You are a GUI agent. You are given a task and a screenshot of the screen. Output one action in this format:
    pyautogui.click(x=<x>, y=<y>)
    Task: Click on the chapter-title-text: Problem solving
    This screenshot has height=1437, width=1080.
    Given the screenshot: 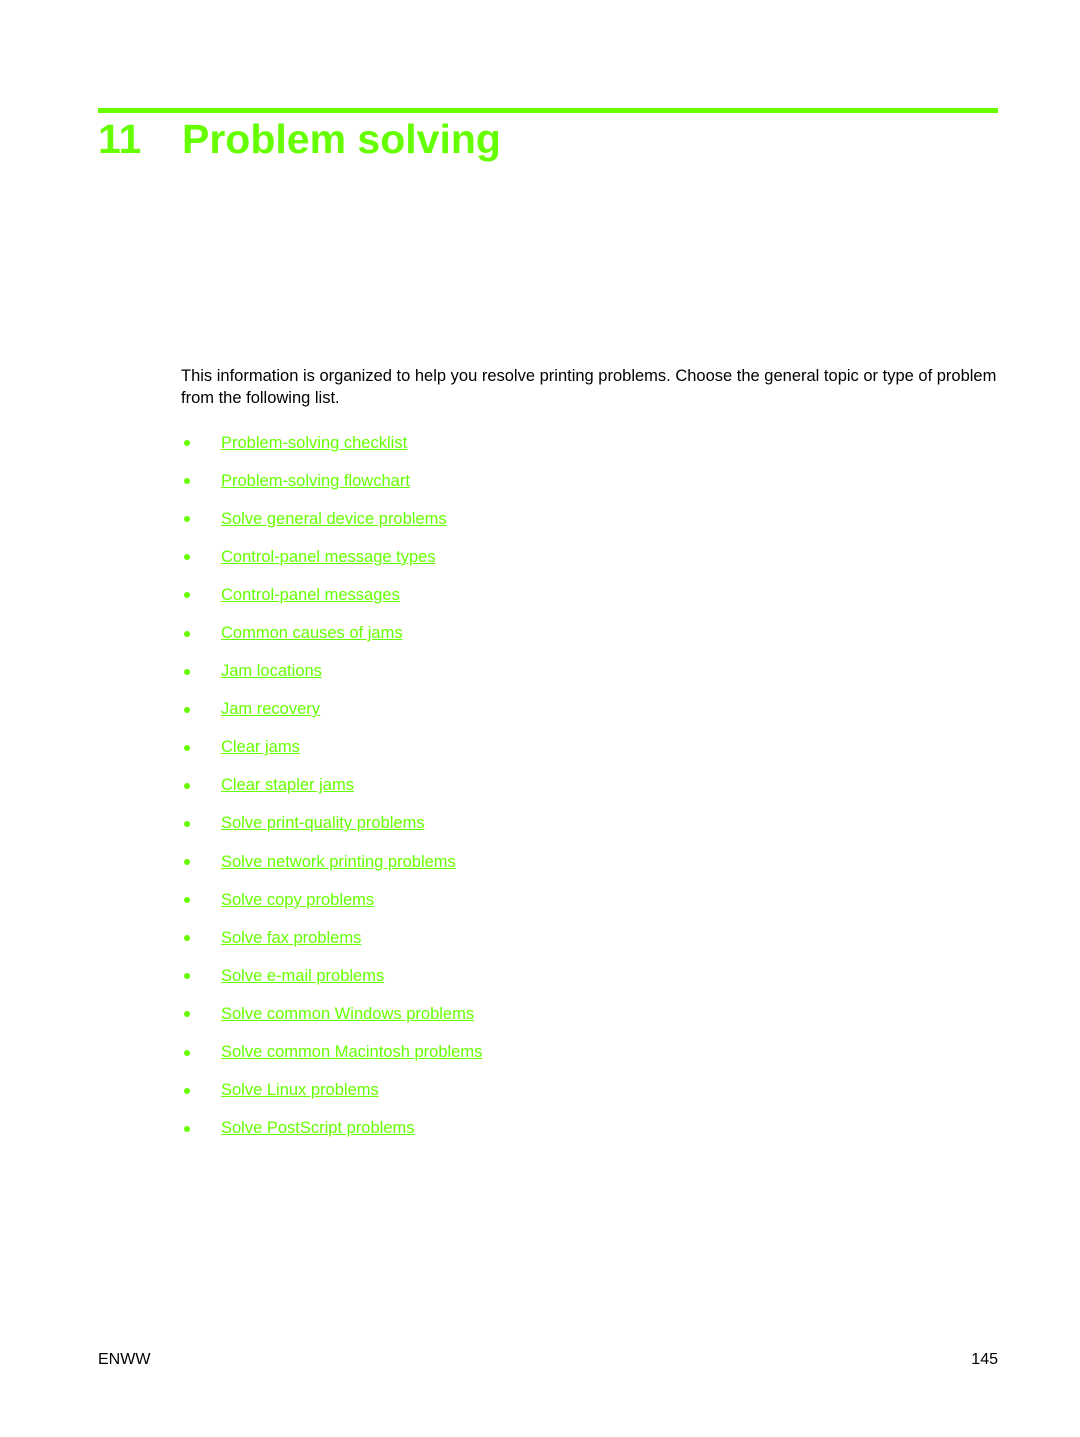 What is the action you would take?
    pyautogui.click(x=341, y=139)
    